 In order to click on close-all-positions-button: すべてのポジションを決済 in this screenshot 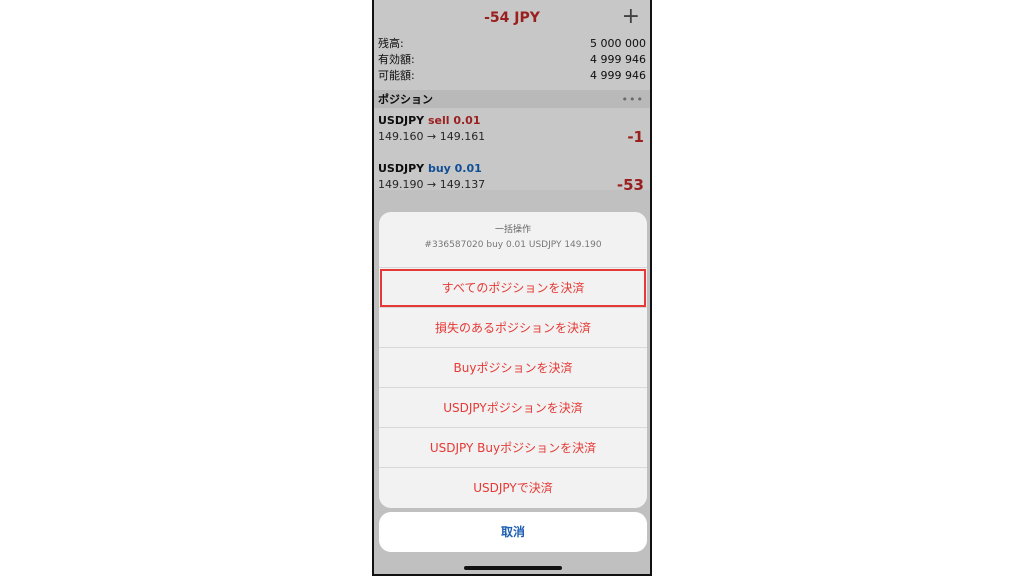, I will do `click(513, 288)`.